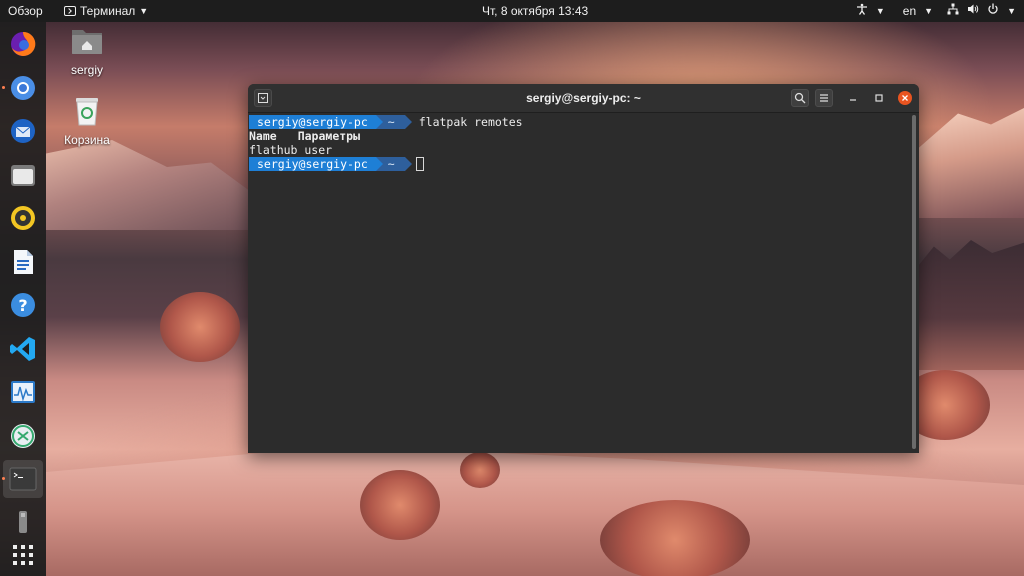 Image resolution: width=1024 pixels, height=576 pixels. I want to click on firefox-icon, so click(23, 43).